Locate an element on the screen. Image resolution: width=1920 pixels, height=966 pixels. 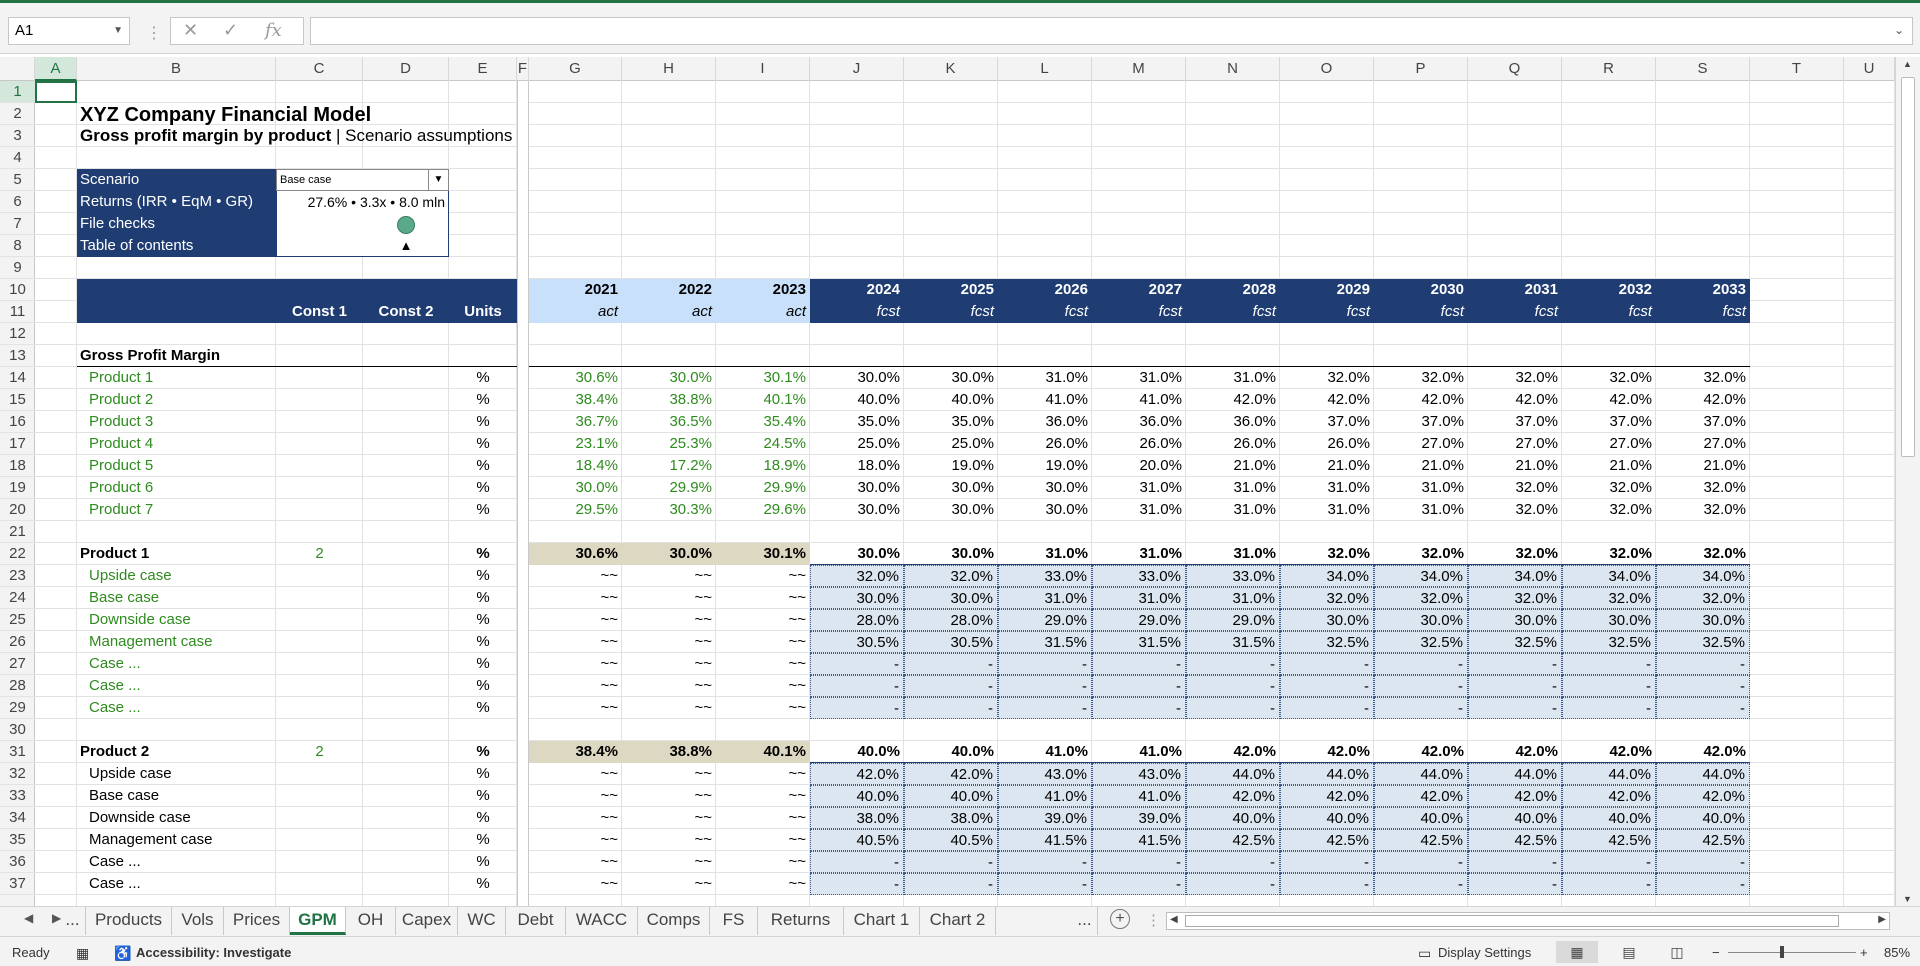
input-cell: 43.0% is located at coordinates (1139, 774).